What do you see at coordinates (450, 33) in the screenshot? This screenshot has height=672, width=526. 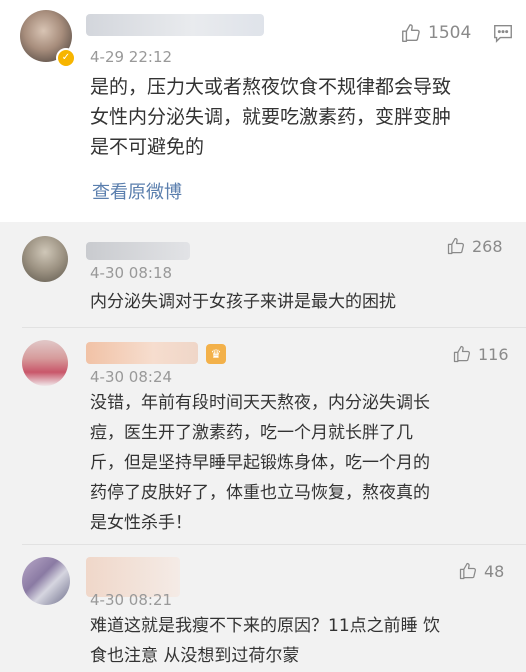 I see `like-count: 1504` at bounding box center [450, 33].